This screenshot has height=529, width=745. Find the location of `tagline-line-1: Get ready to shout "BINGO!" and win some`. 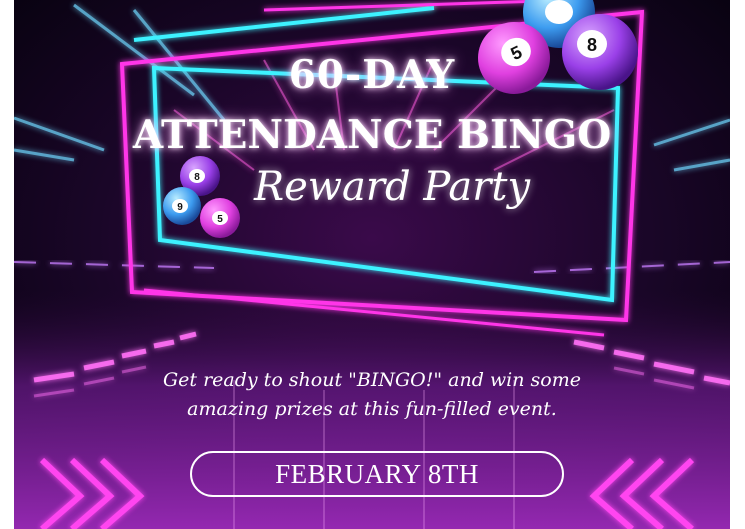

tagline-line-1: Get ready to shout "BINGO!" and win some is located at coordinates (372, 380).